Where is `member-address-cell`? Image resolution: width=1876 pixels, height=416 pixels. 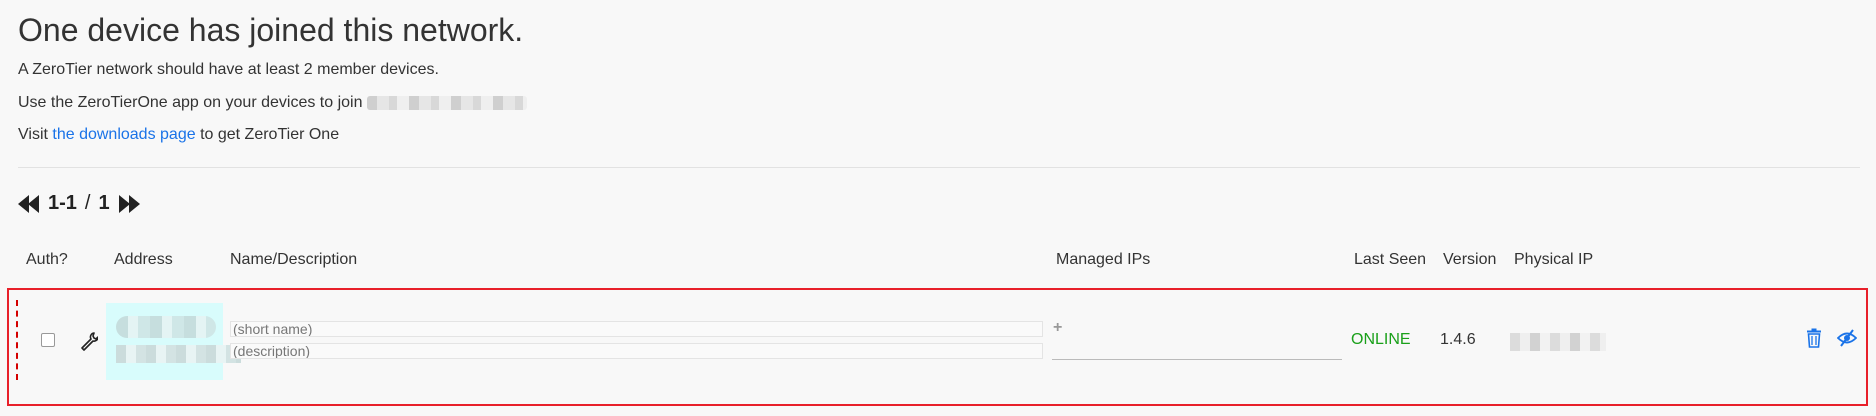 member-address-cell is located at coordinates (173, 341).